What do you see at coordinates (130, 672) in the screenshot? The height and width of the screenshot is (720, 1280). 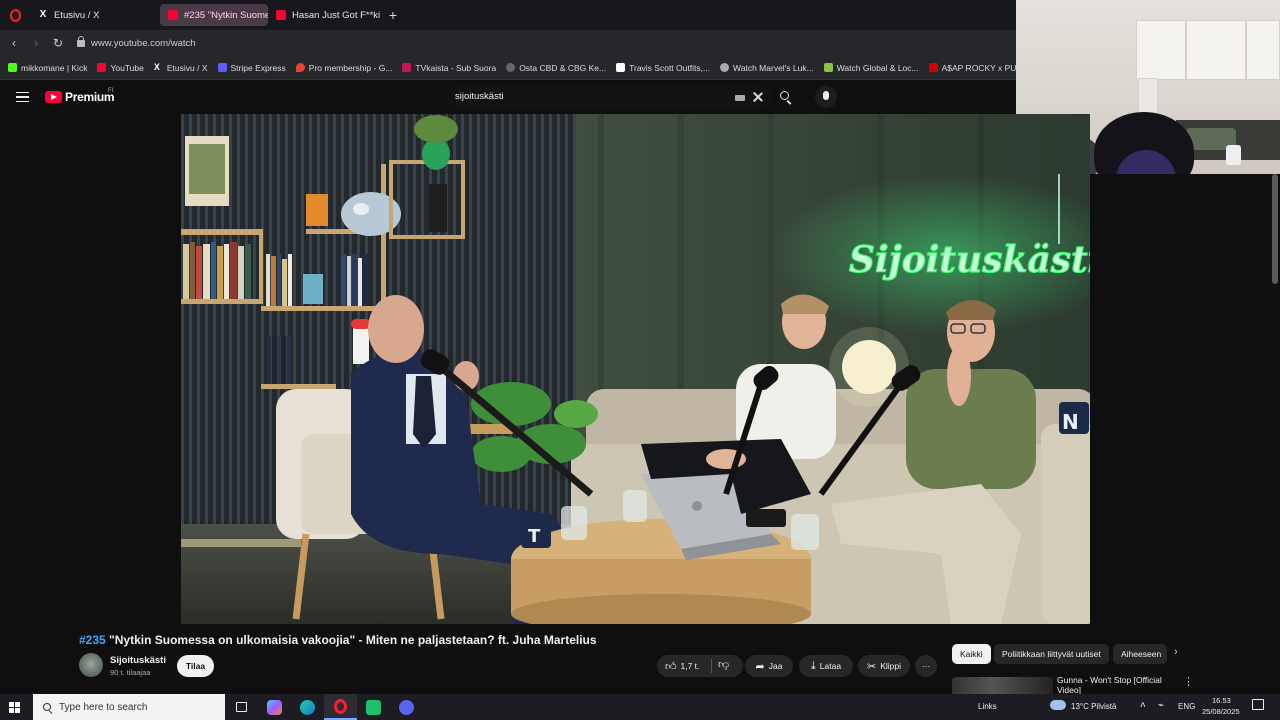 I see `subscriber-count: 90 t. tilaajaa` at bounding box center [130, 672].